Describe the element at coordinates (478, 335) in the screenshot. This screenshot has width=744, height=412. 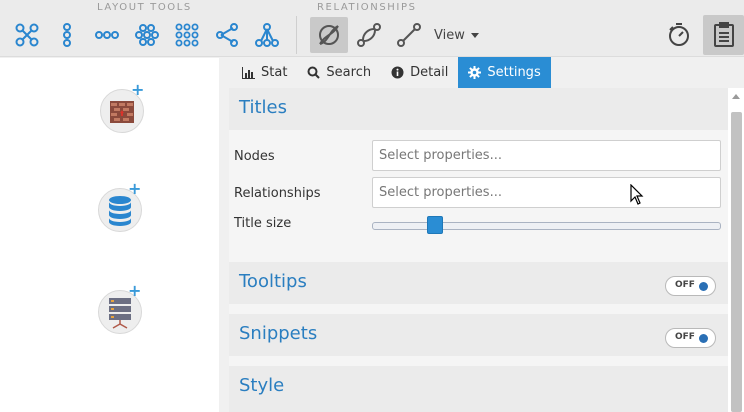
I see `snippets-section-header: Snippets OFF` at that location.